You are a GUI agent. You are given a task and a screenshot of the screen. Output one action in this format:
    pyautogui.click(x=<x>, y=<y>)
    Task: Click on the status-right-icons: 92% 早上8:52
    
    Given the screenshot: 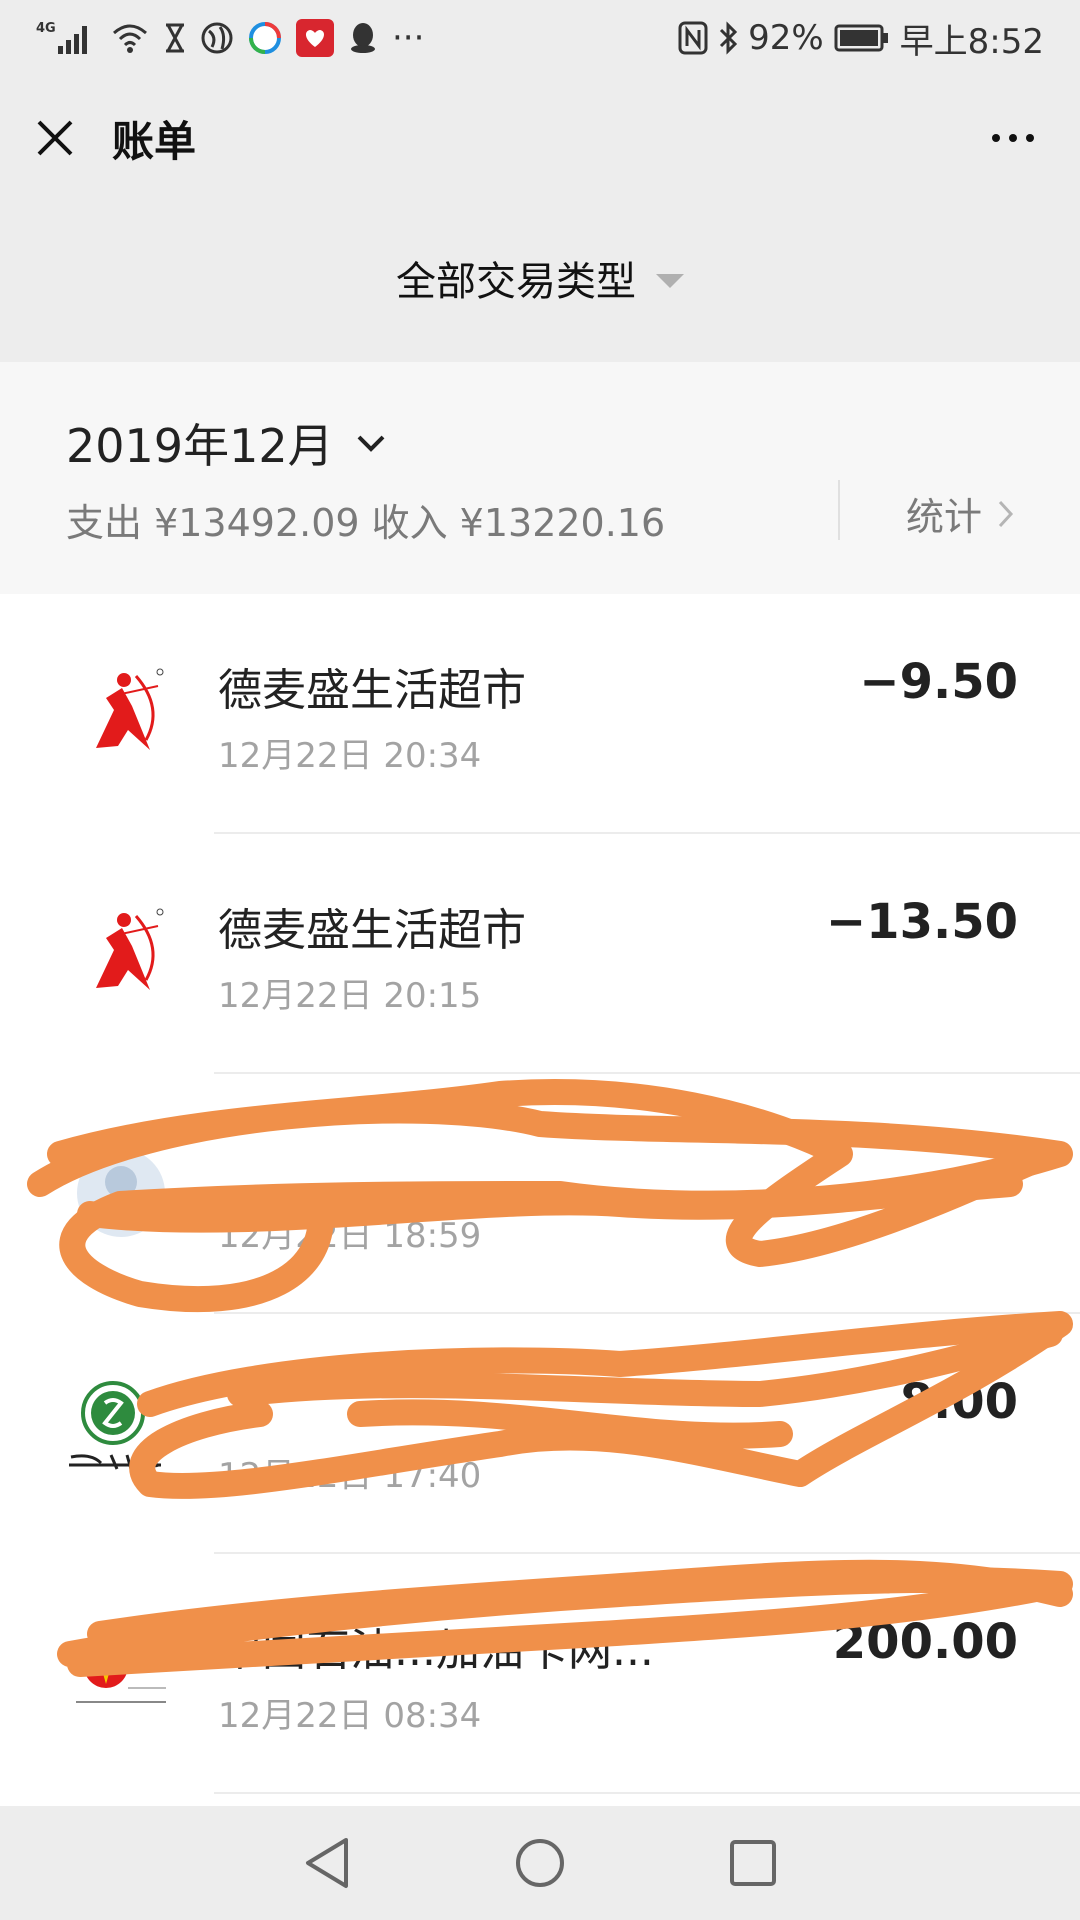 What is the action you would take?
    pyautogui.click(x=861, y=38)
    